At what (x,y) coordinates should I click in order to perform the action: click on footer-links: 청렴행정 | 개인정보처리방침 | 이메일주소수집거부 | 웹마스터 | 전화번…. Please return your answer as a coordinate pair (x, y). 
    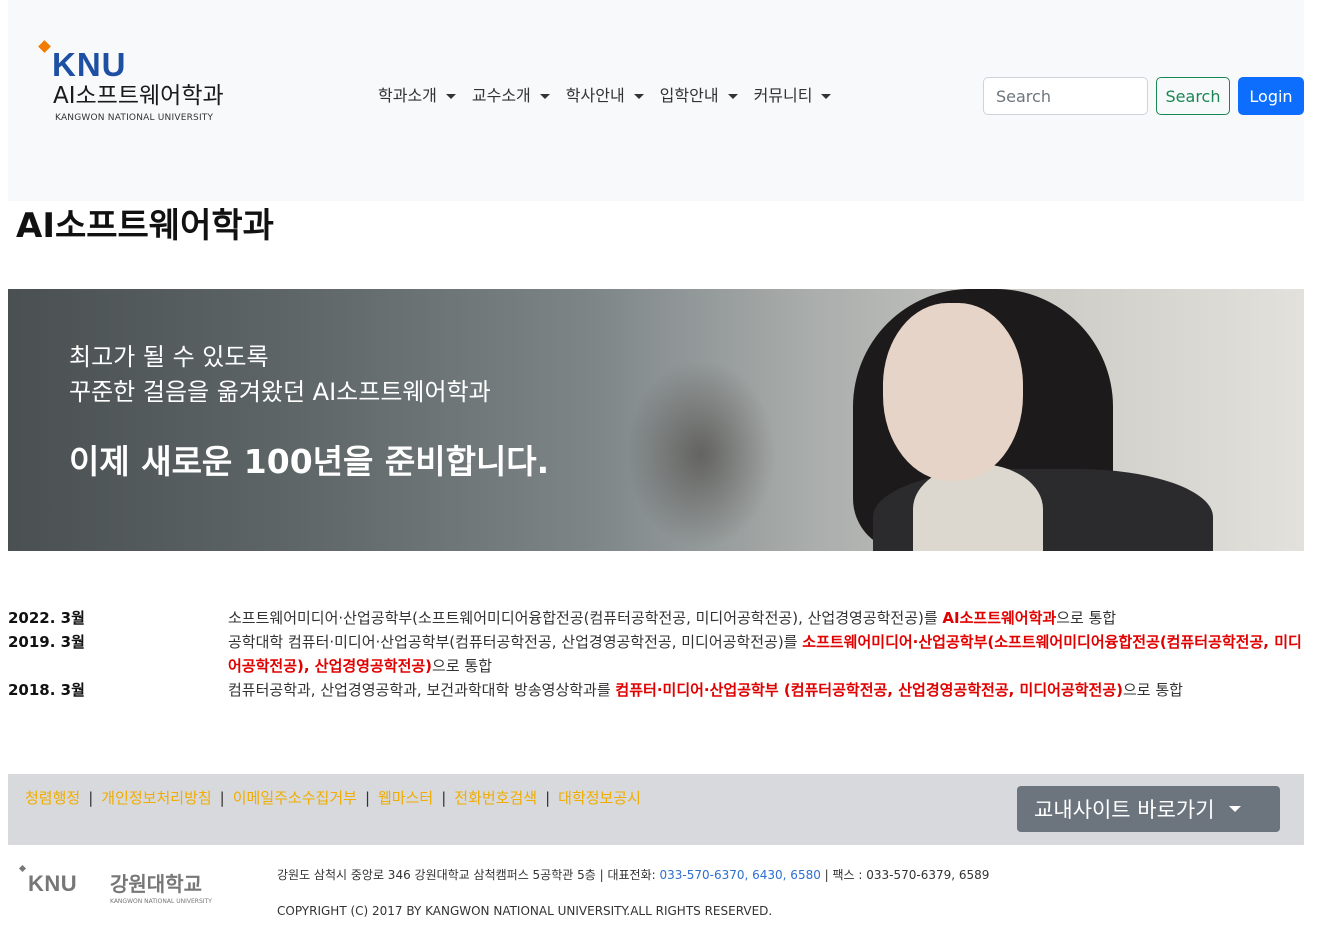
    Looking at the image, I should click on (333, 798).